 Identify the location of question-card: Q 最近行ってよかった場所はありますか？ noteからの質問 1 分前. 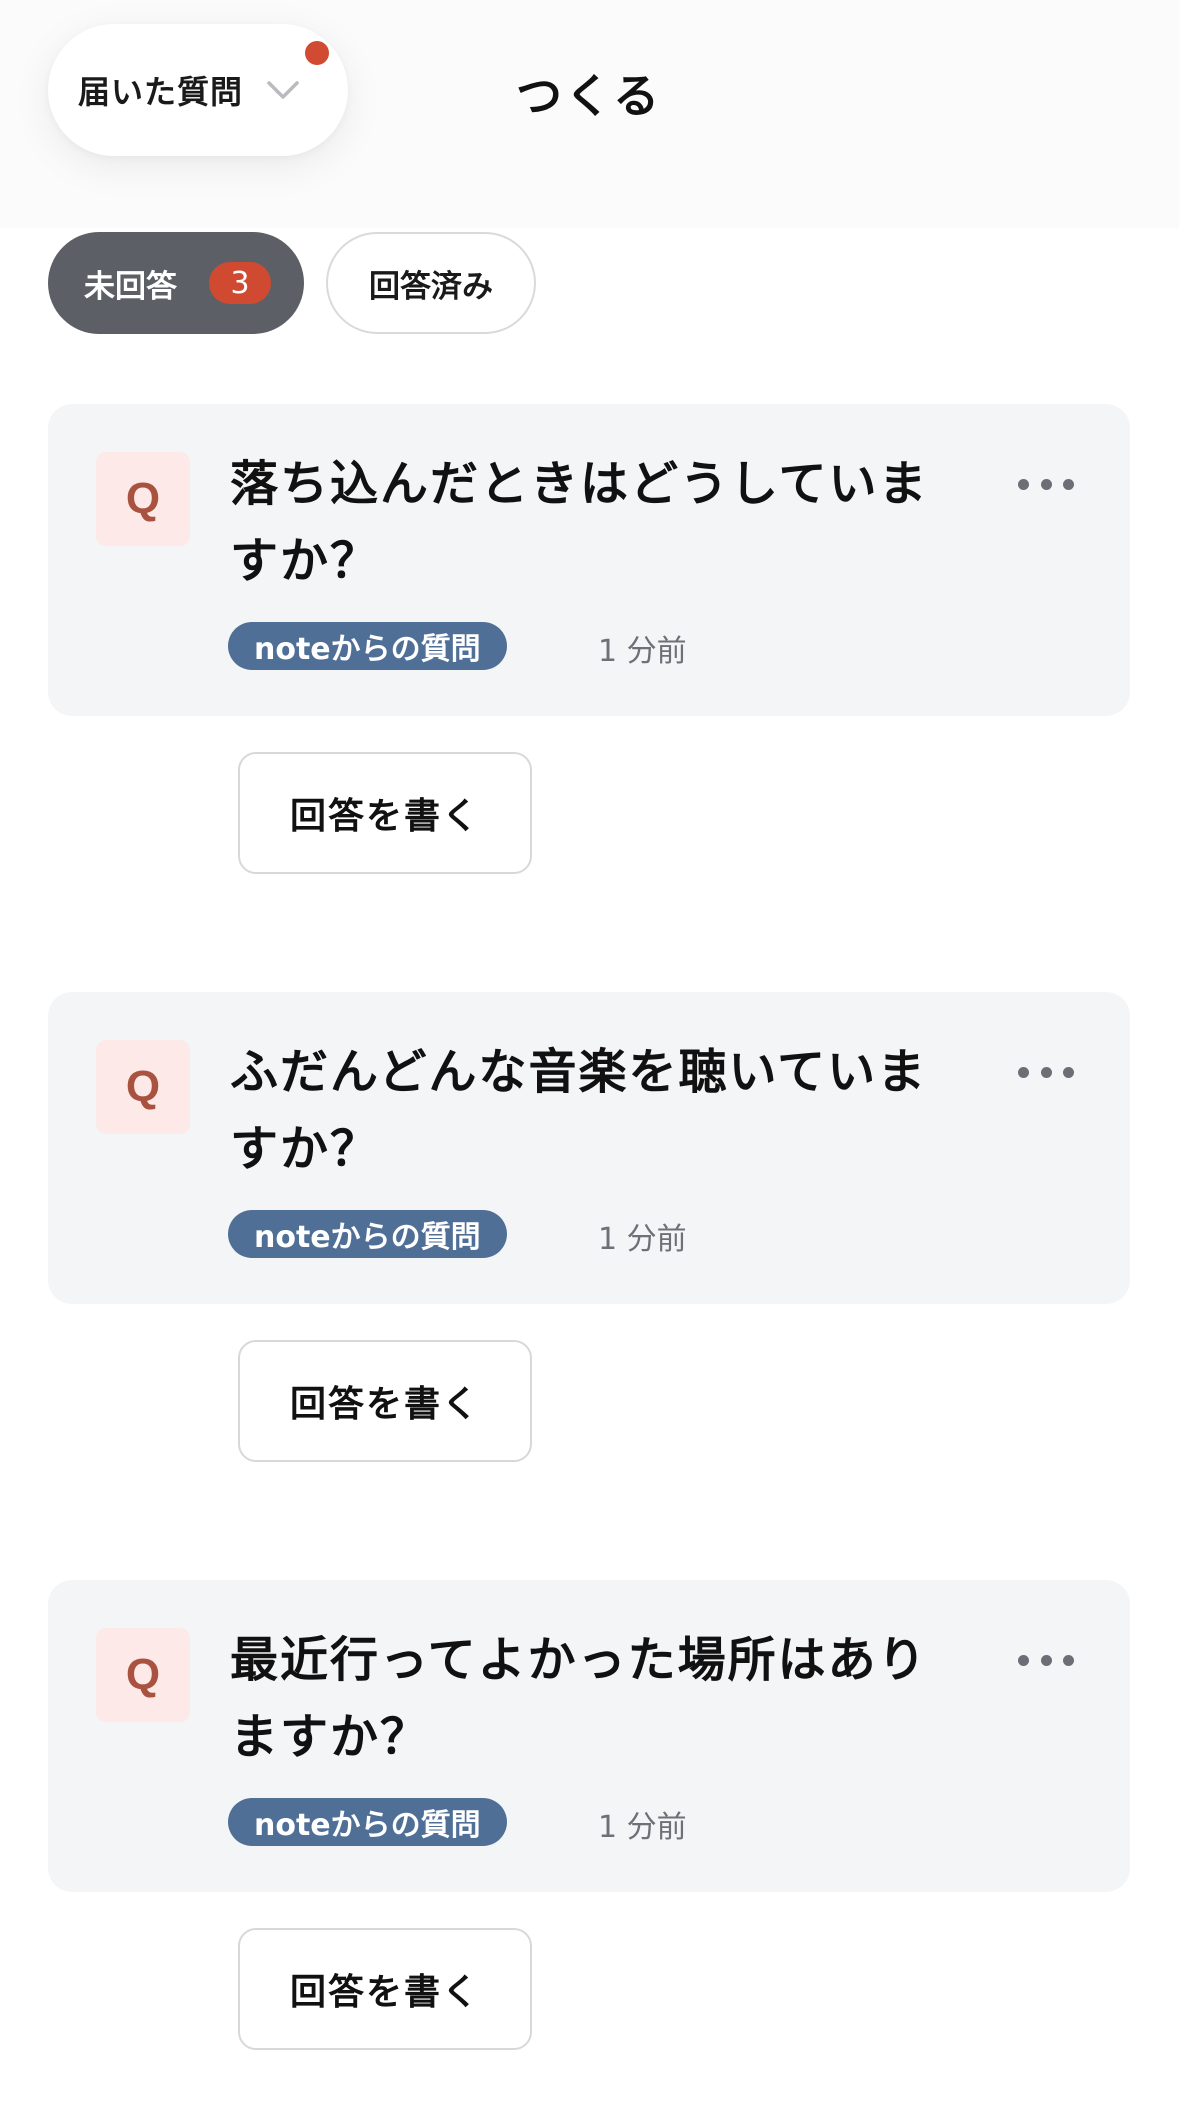
(589, 1736).